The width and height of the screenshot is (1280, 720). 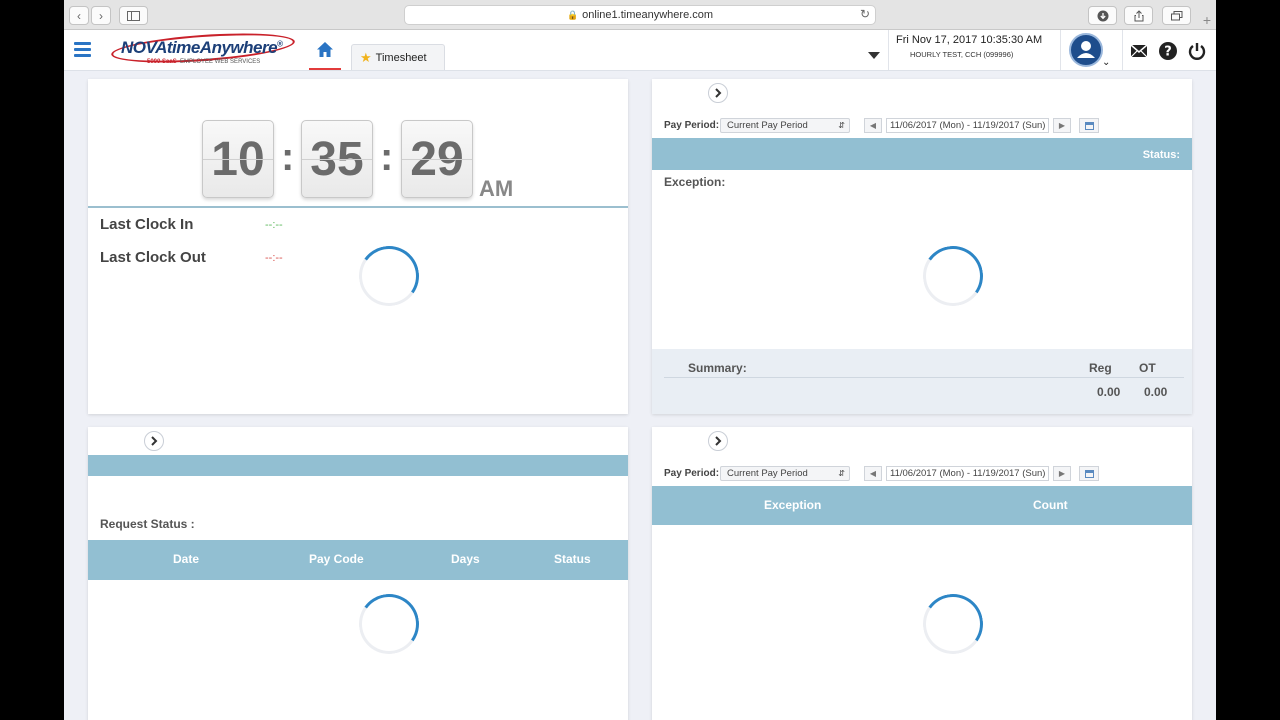 What do you see at coordinates (648, 15) in the screenshot?
I see `url-text: online1.timeanywhere.com` at bounding box center [648, 15].